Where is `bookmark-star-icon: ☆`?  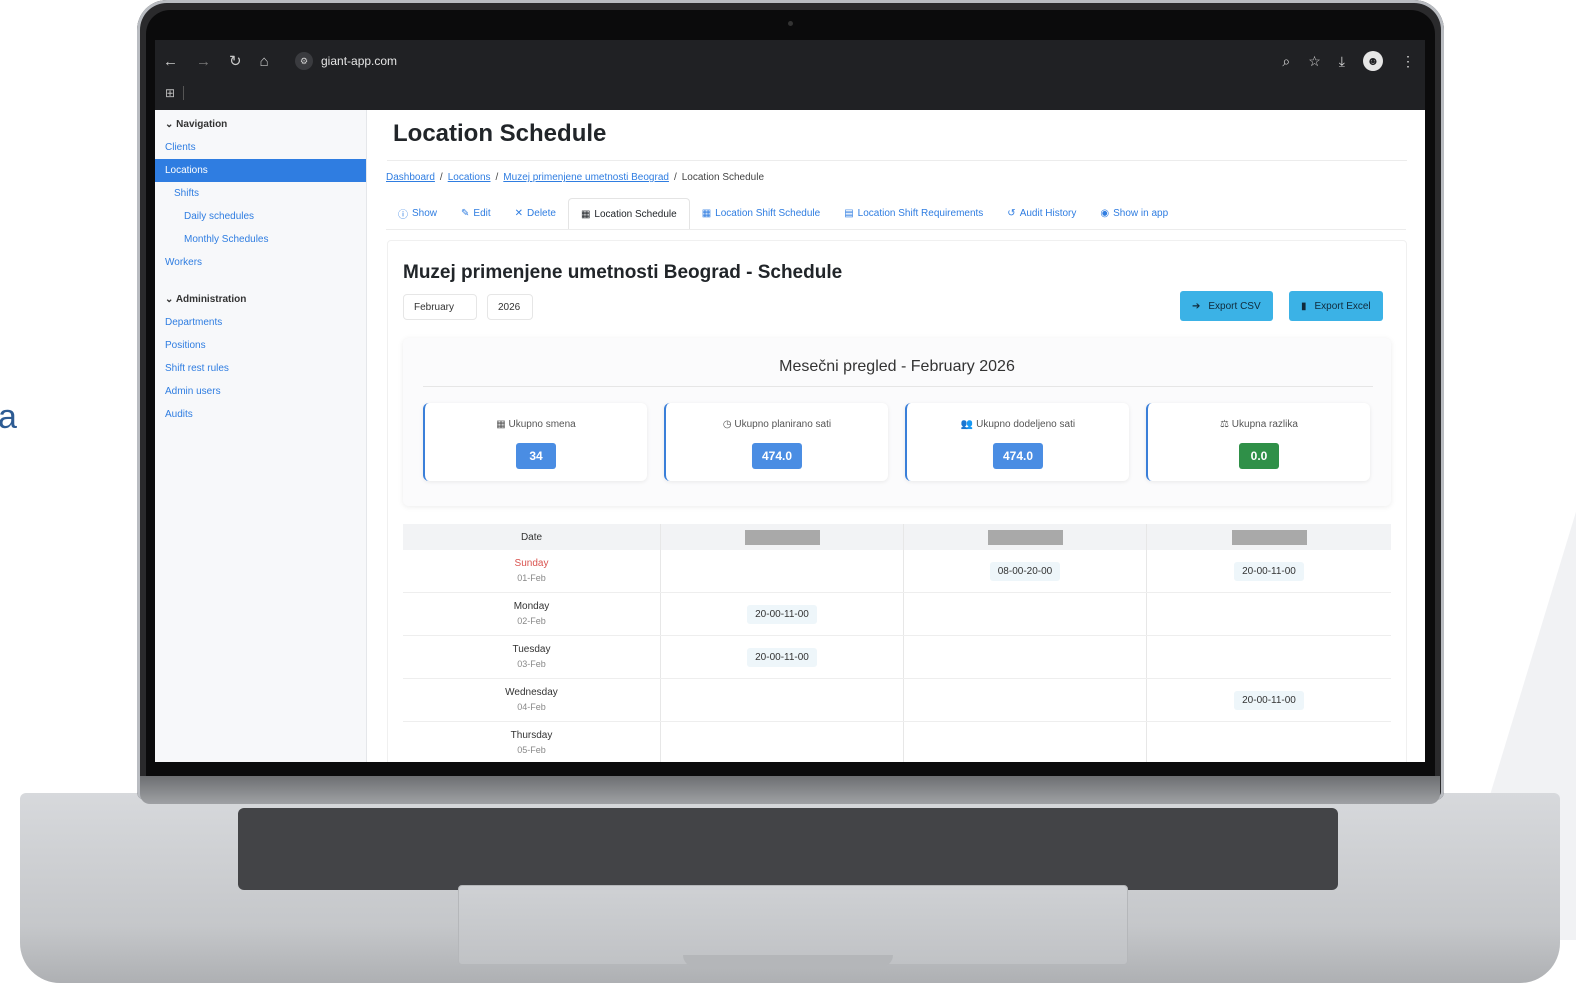
bookmark-star-icon: ☆ is located at coordinates (1314, 61).